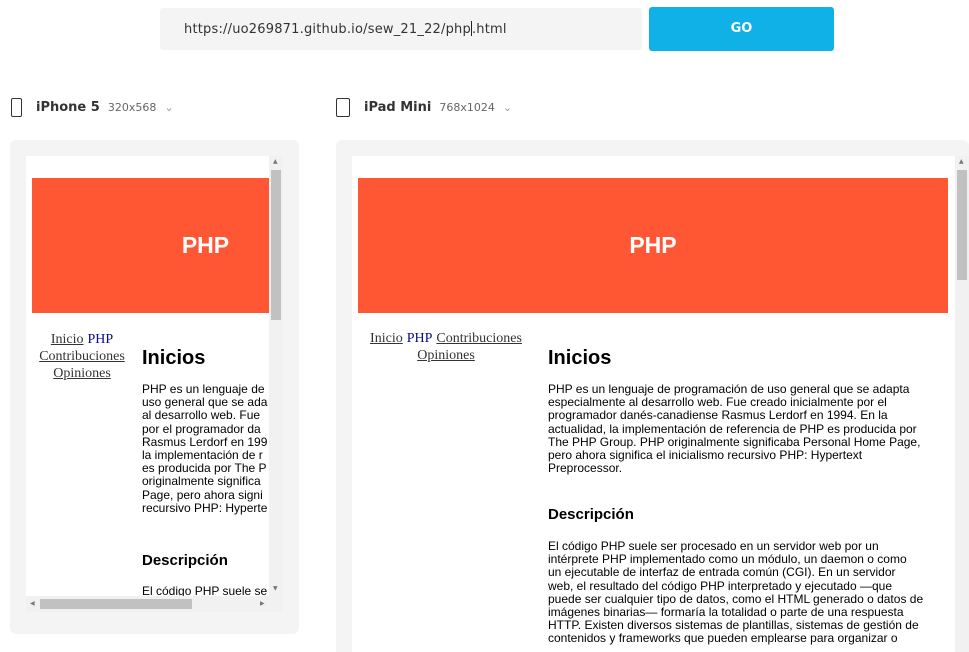 The image size is (969, 652). What do you see at coordinates (467, 107) in the screenshot?
I see `device-size: 768x1024` at bounding box center [467, 107].